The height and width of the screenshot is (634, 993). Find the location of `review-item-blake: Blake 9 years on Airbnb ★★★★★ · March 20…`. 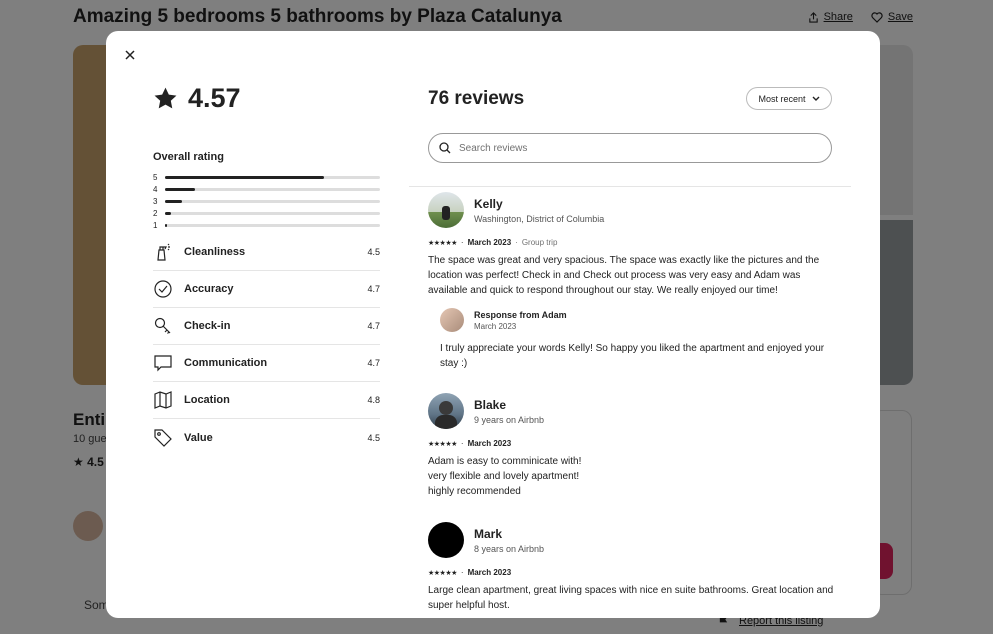

review-item-blake: Blake 9 years on Airbnb ★★★★★ · March 20… is located at coordinates (633, 446).